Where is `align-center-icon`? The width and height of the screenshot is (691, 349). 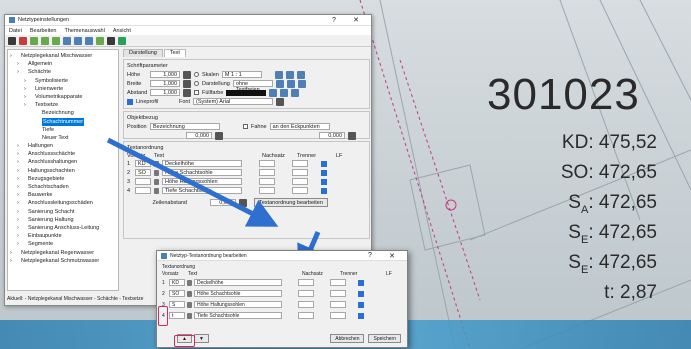
align-center-icon is located at coordinates (289, 74).